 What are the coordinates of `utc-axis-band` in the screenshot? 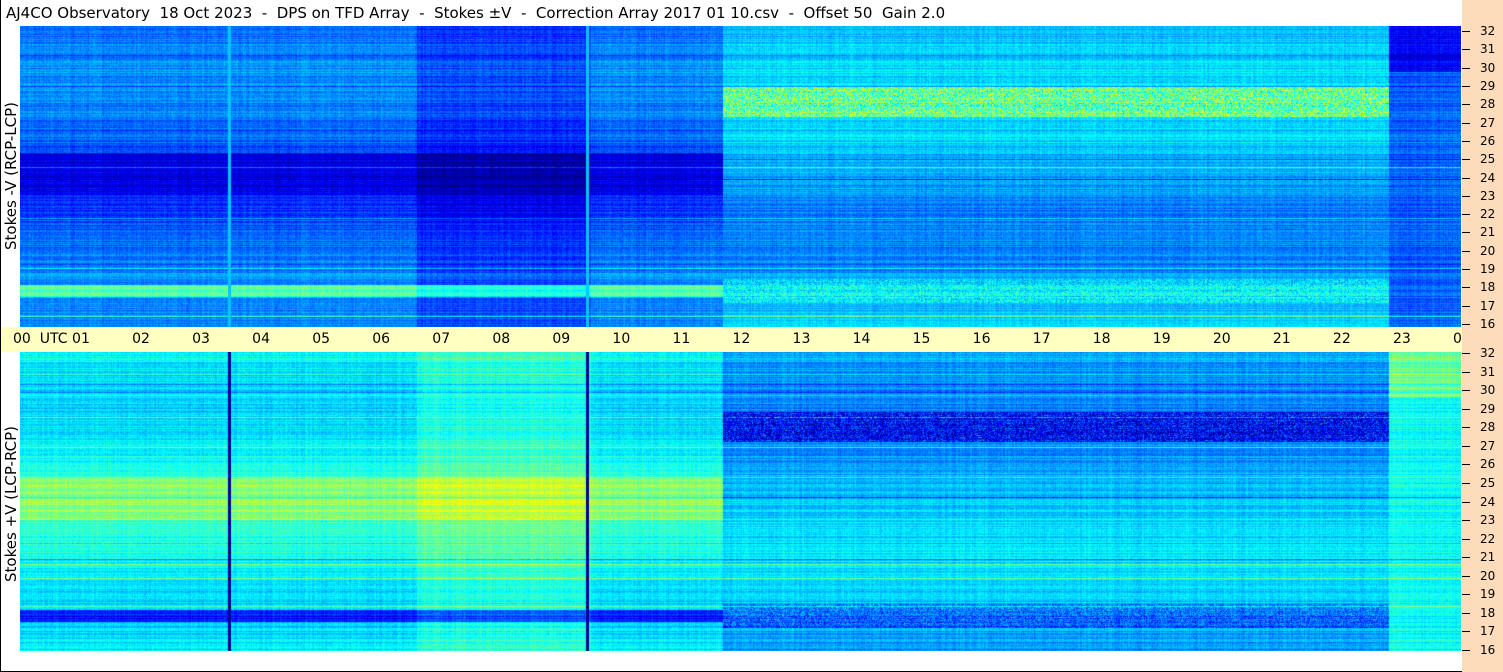 It's located at (731, 339).